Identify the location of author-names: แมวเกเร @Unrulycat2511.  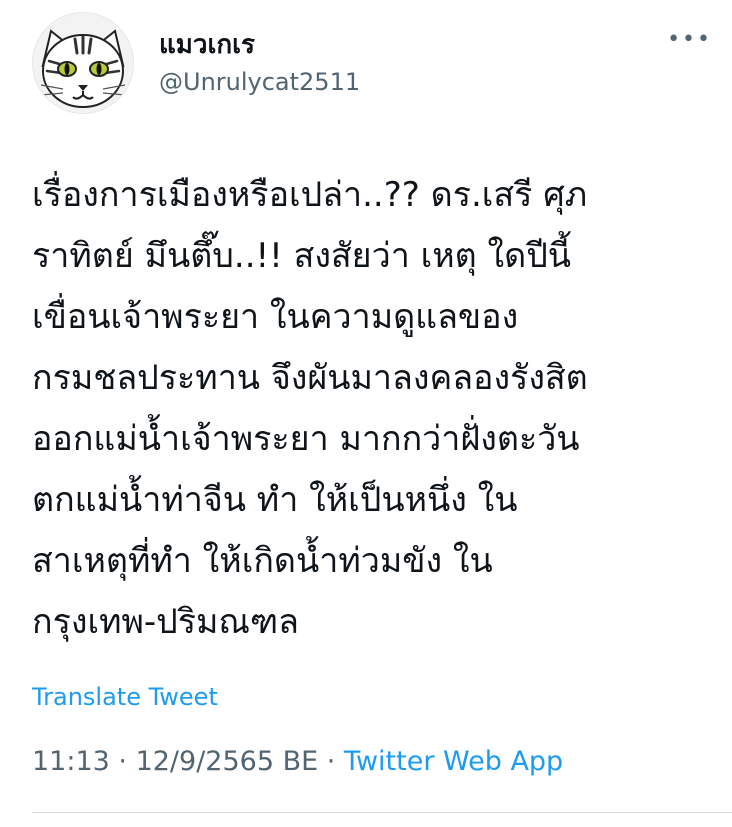
(259, 65).